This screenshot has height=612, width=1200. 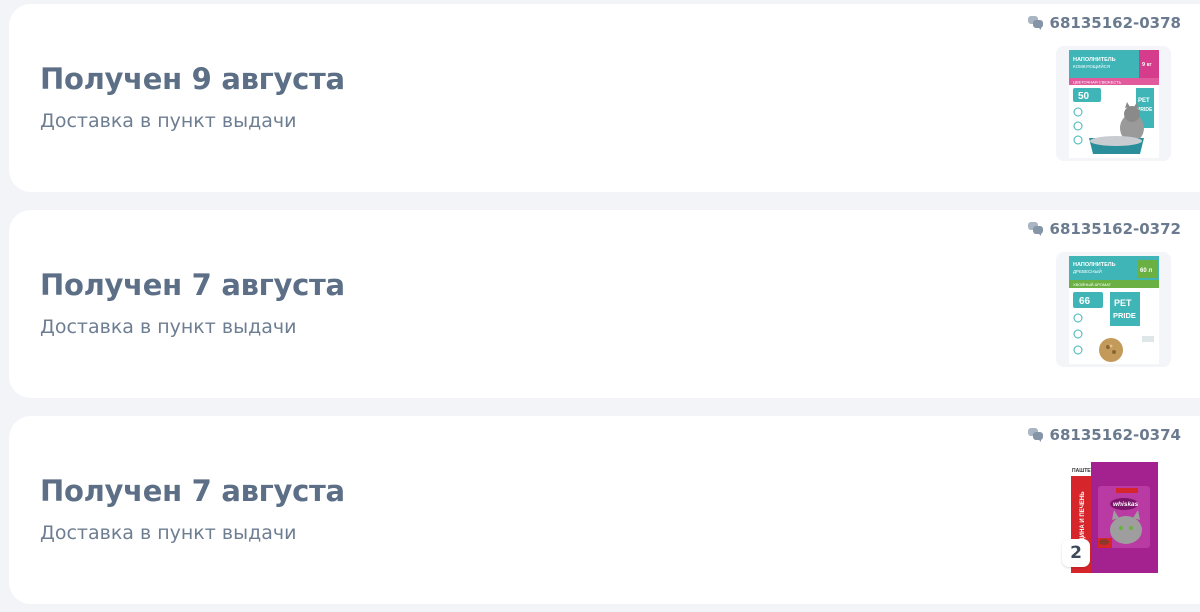 I want to click on package-text: whiskas, so click(x=1126, y=504).